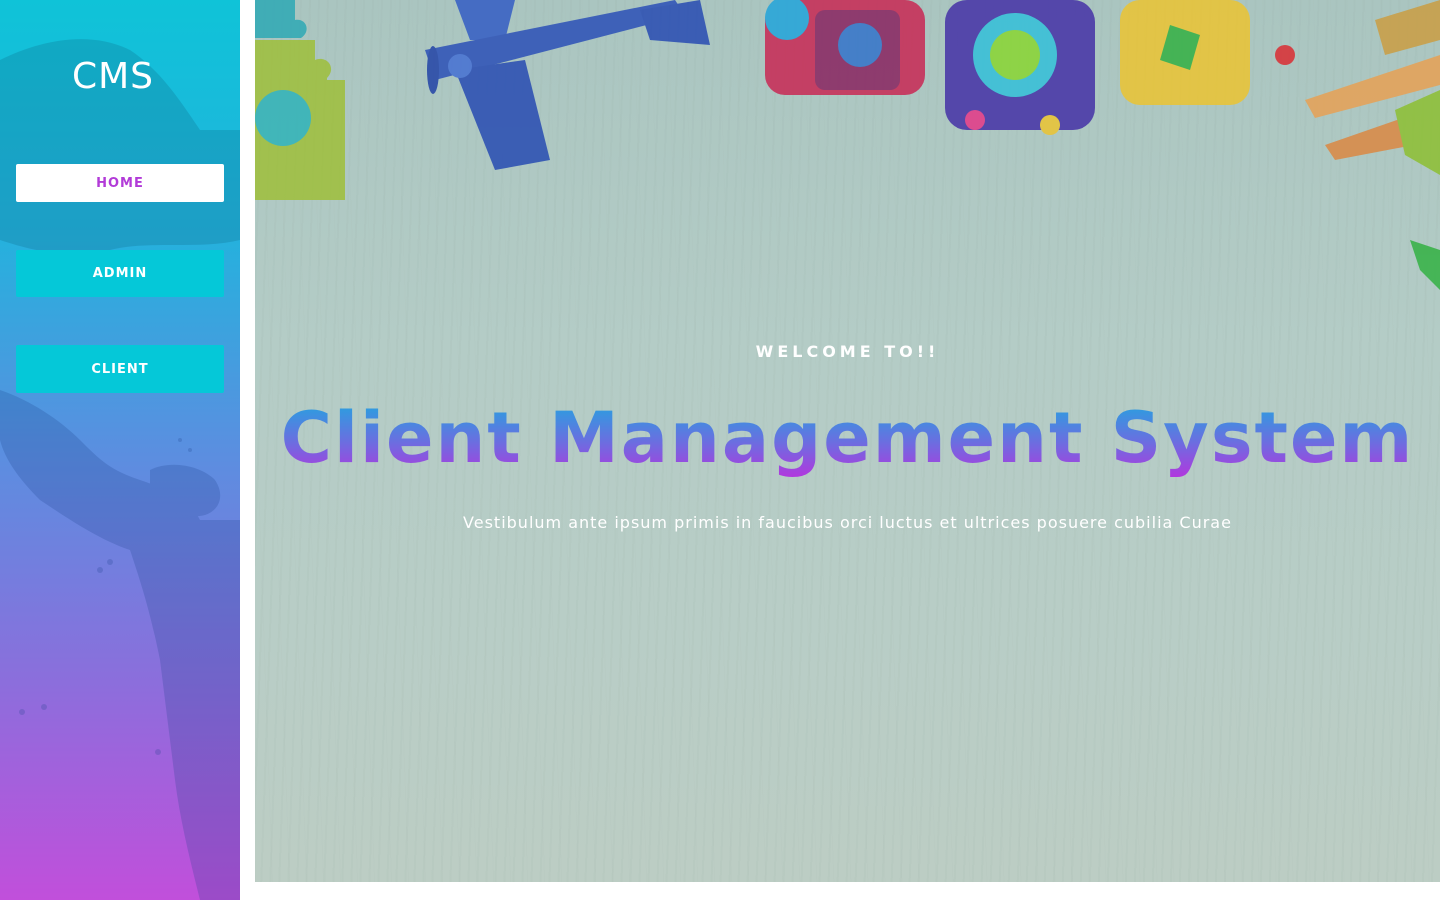  I want to click on pencils-decoration, so click(1372, 145).